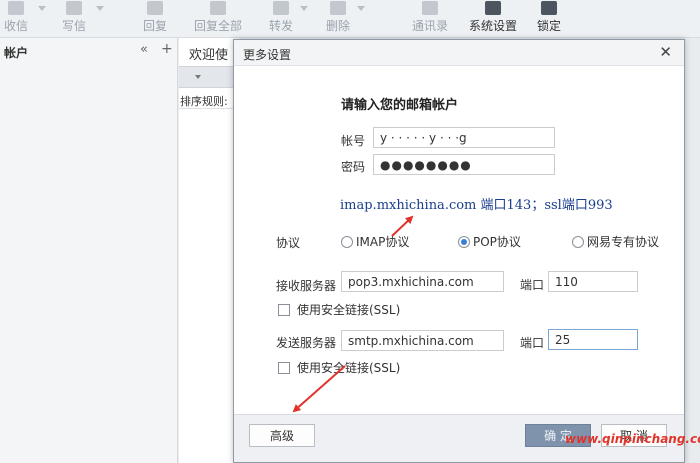  What do you see at coordinates (74, 8) in the screenshot?
I see `compose-icon` at bounding box center [74, 8].